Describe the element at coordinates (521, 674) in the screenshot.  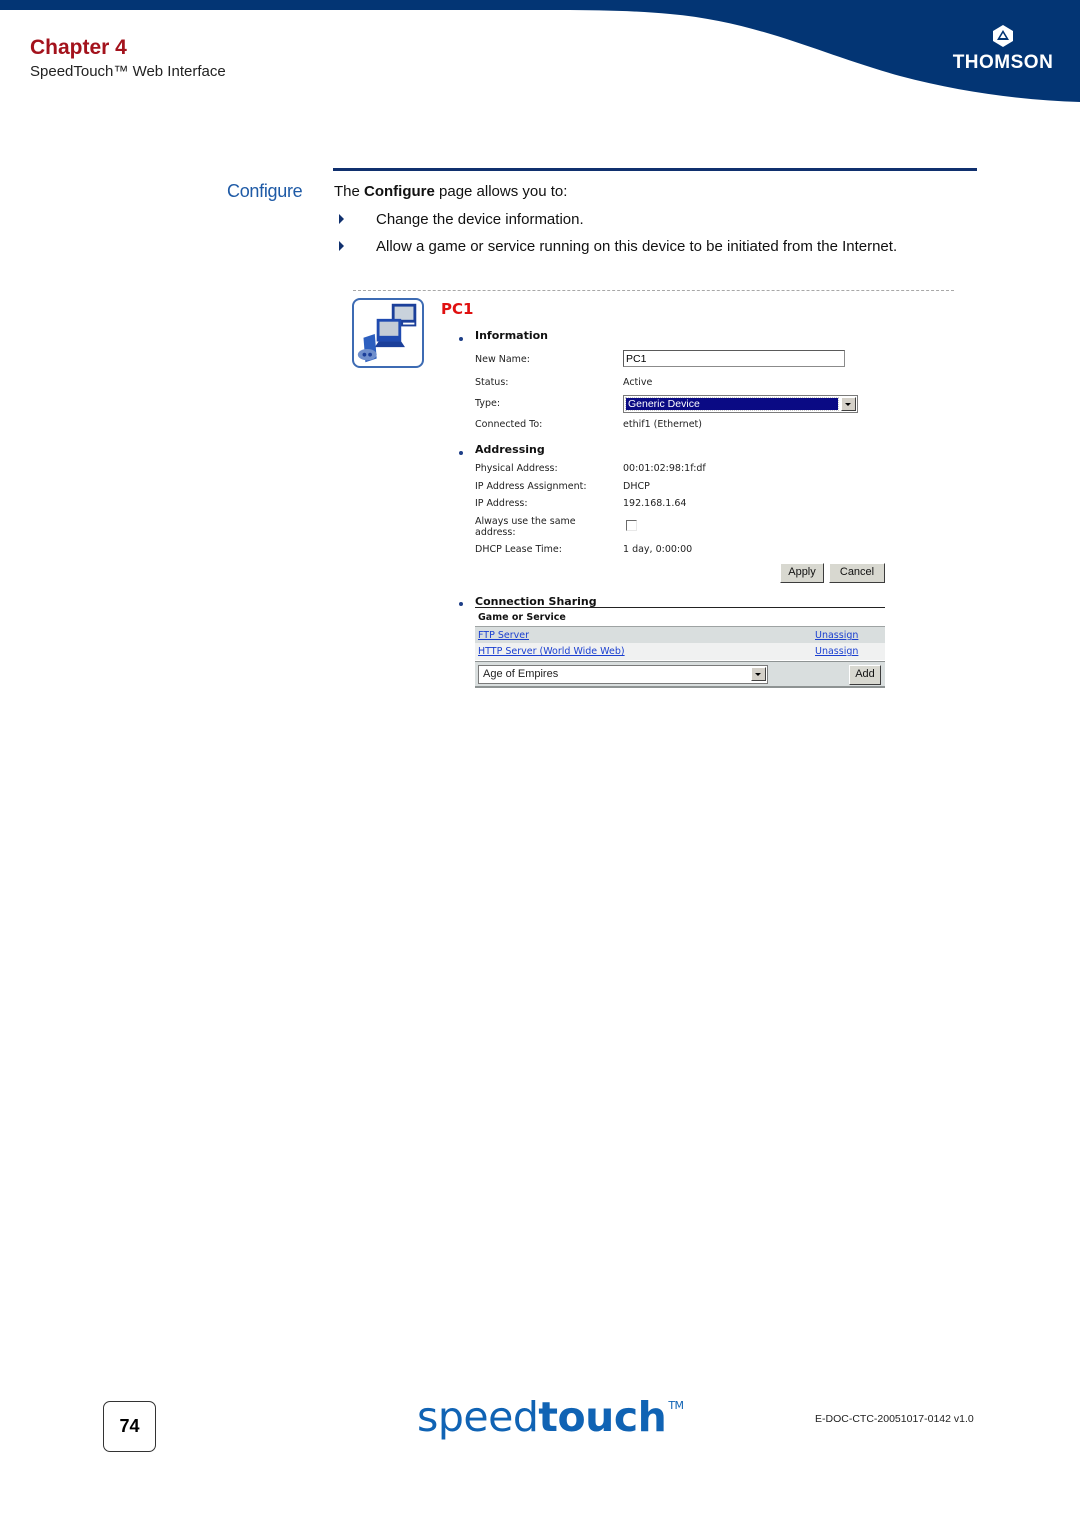
I see `game-service-selected-value: Age of Empires` at that location.